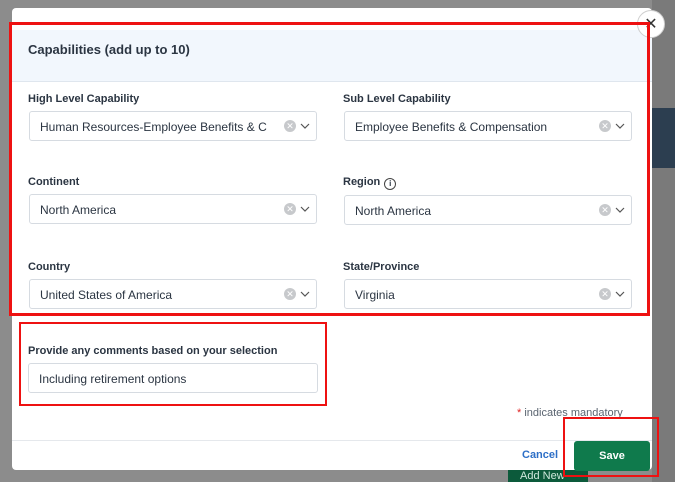 The width and height of the screenshot is (675, 482). I want to click on close-button: ✕, so click(651, 24).